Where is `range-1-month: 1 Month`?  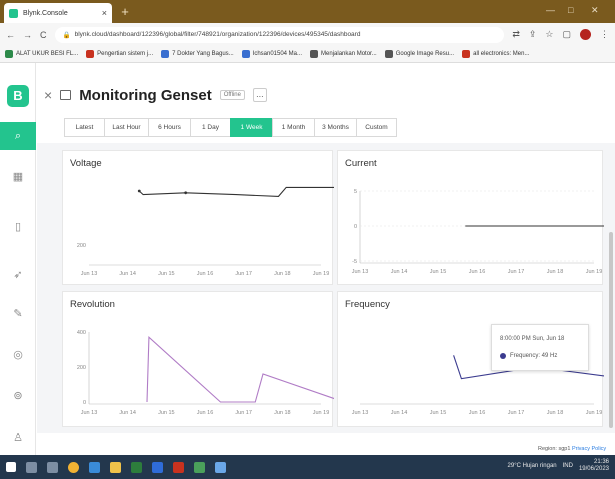
range-1-month: 1 Month is located at coordinates (293, 127).